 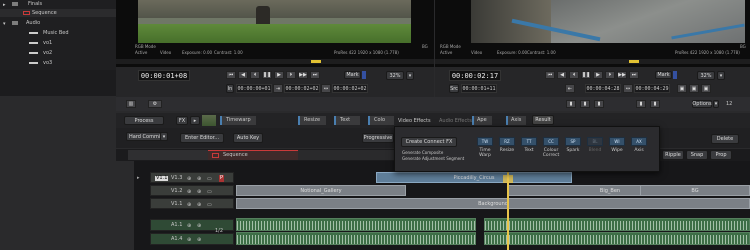 What do you see at coordinates (58, 43) in the screenshot?
I see `bin-row: vo1` at bounding box center [58, 43].